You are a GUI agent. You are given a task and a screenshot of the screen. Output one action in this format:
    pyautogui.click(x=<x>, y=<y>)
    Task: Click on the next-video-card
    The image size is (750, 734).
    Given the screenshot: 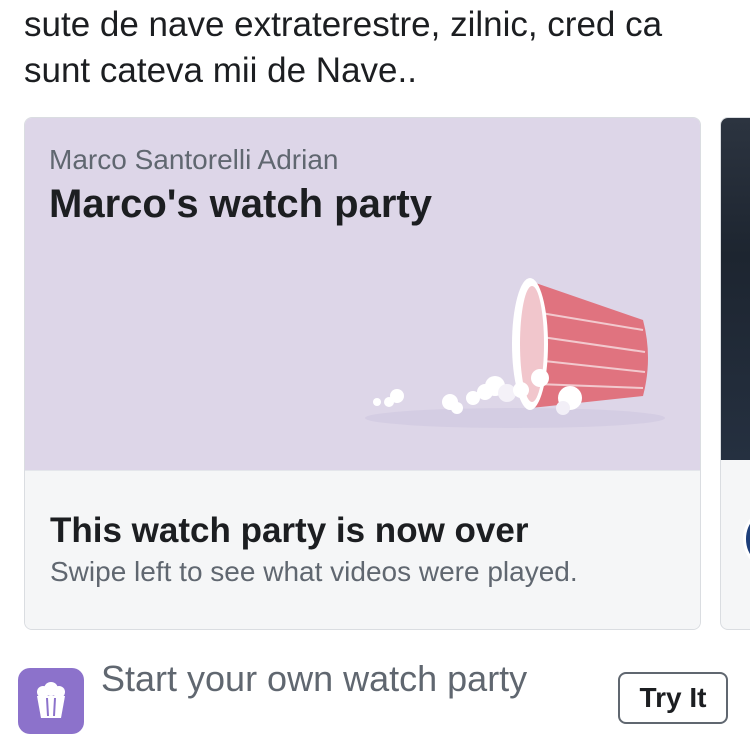 What is the action you would take?
    pyautogui.click(x=735, y=373)
    